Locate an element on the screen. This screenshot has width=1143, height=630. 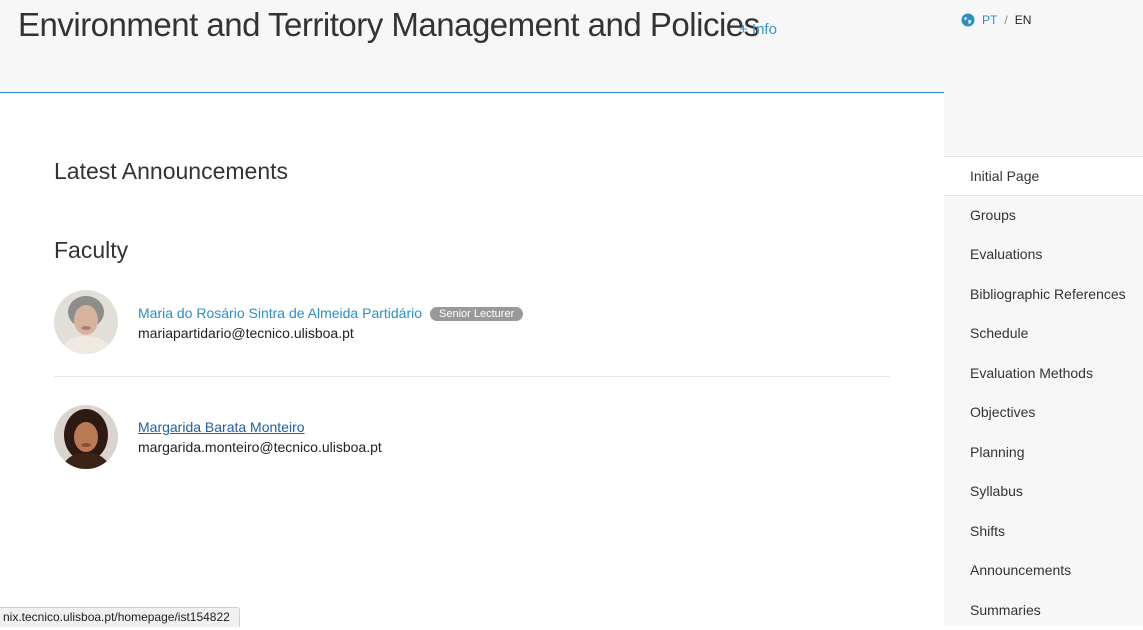
sidebar-item-shifts: Shifts is located at coordinates (1043, 532).